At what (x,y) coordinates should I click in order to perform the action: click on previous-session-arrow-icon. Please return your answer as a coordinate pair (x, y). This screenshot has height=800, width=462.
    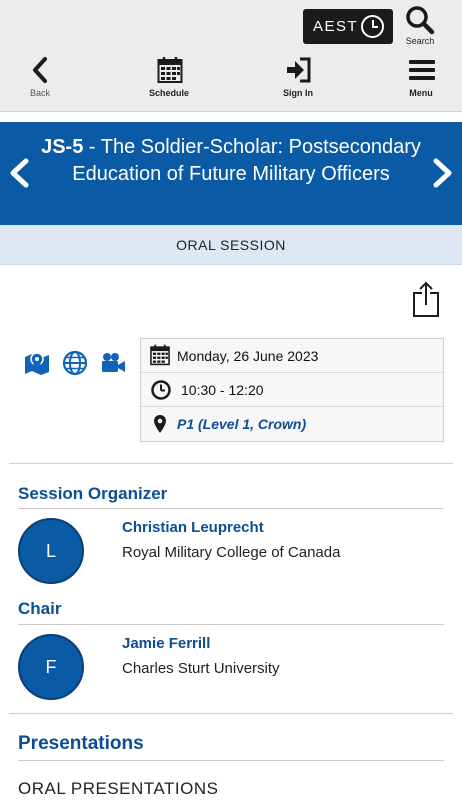
    Looking at the image, I should click on (19, 173).